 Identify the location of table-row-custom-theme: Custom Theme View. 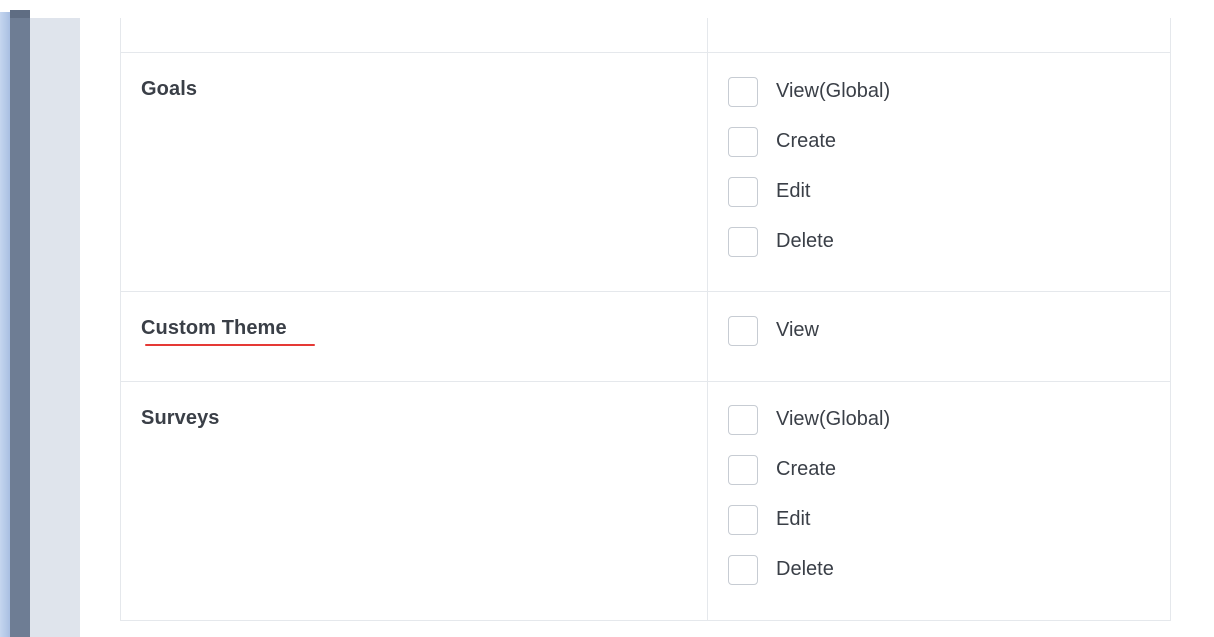
(645, 336).